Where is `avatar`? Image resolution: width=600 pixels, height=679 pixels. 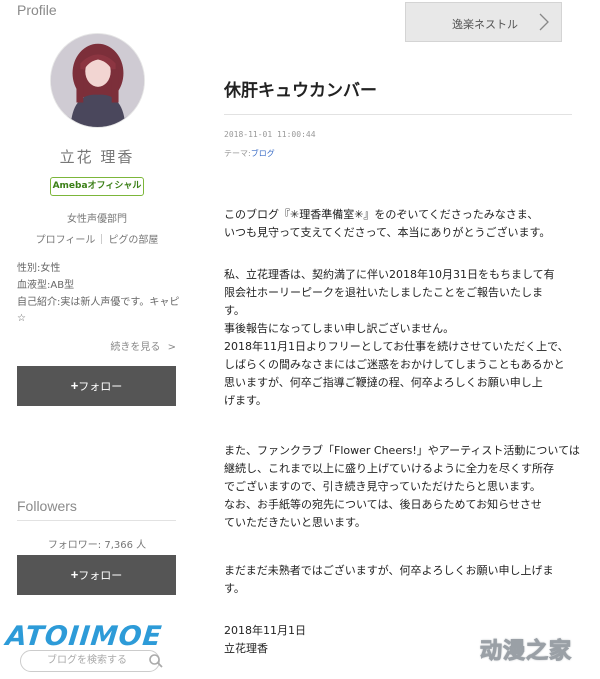
avatar is located at coordinates (97, 80).